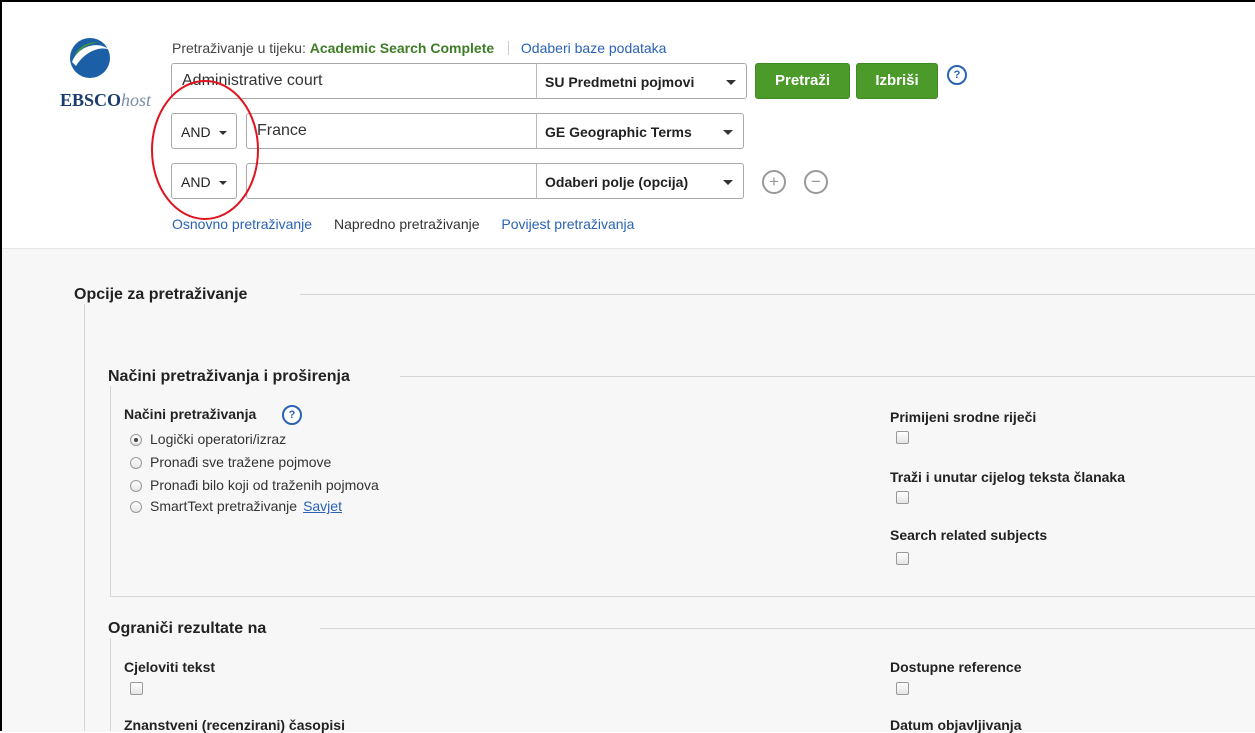  What do you see at coordinates (969, 535) in the screenshot?
I see `related-subjects-label: Search related subjects` at bounding box center [969, 535].